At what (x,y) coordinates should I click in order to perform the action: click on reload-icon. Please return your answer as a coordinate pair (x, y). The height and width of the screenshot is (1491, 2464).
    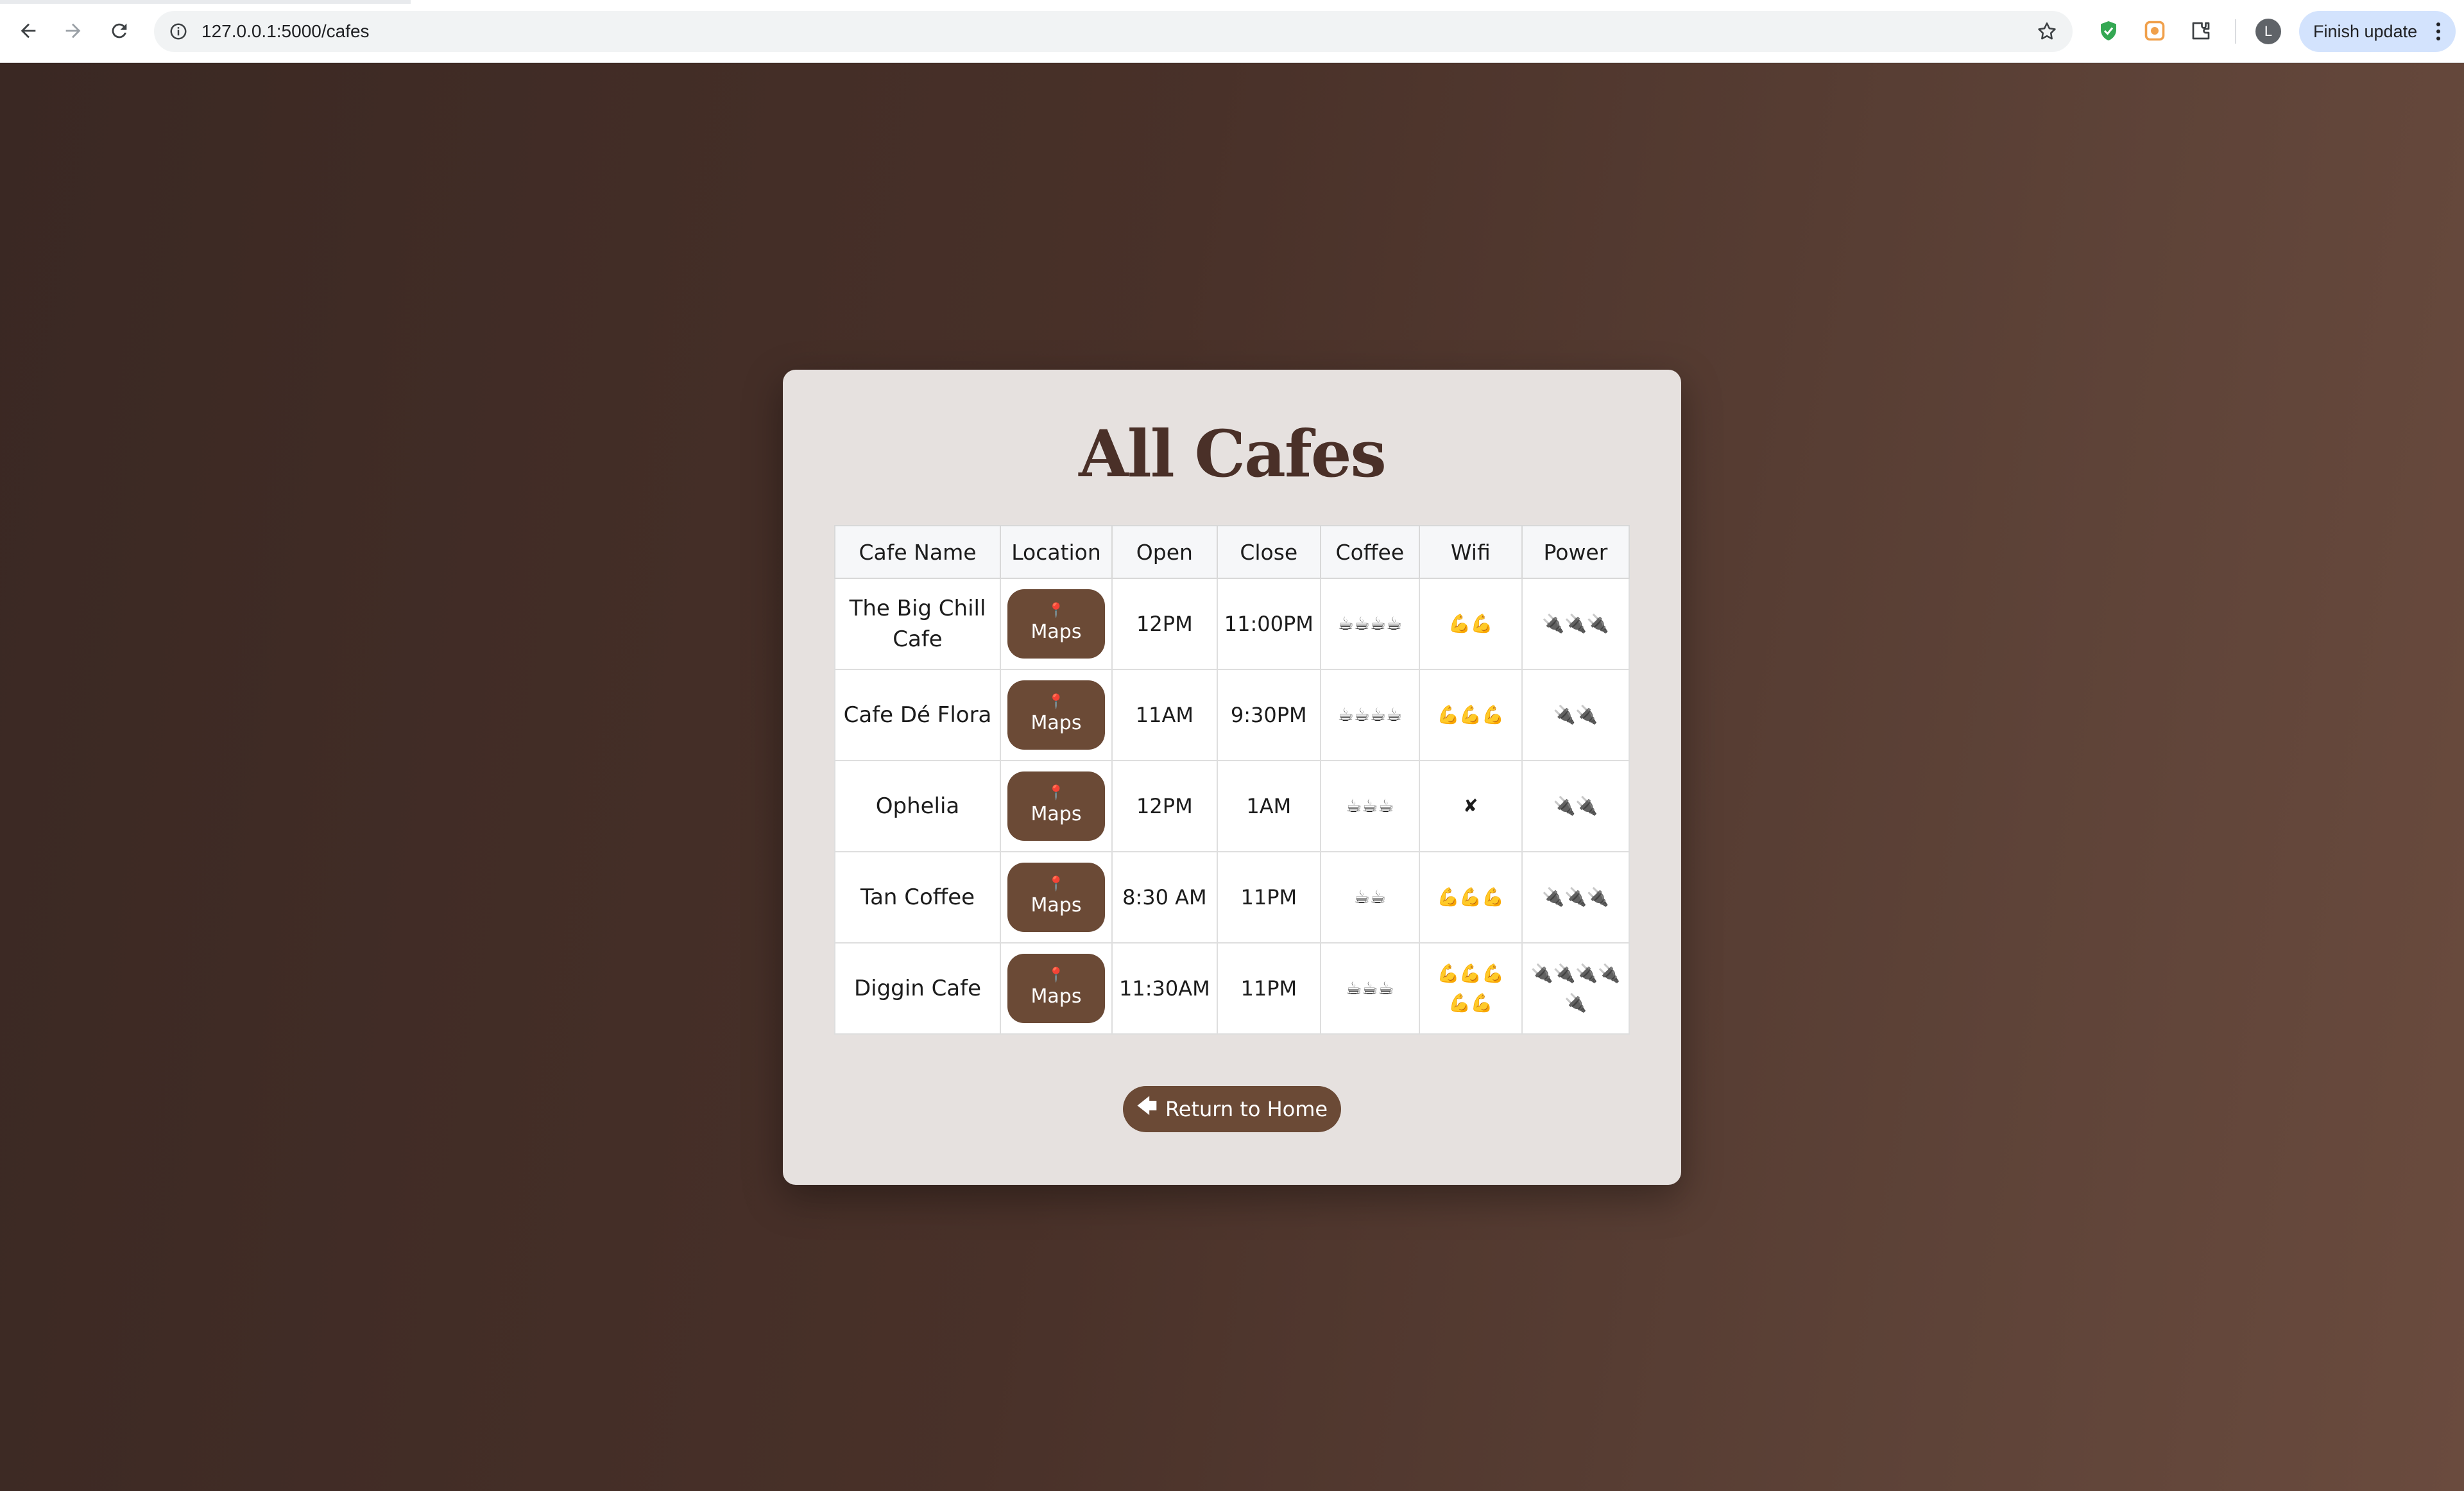
    Looking at the image, I should click on (120, 31).